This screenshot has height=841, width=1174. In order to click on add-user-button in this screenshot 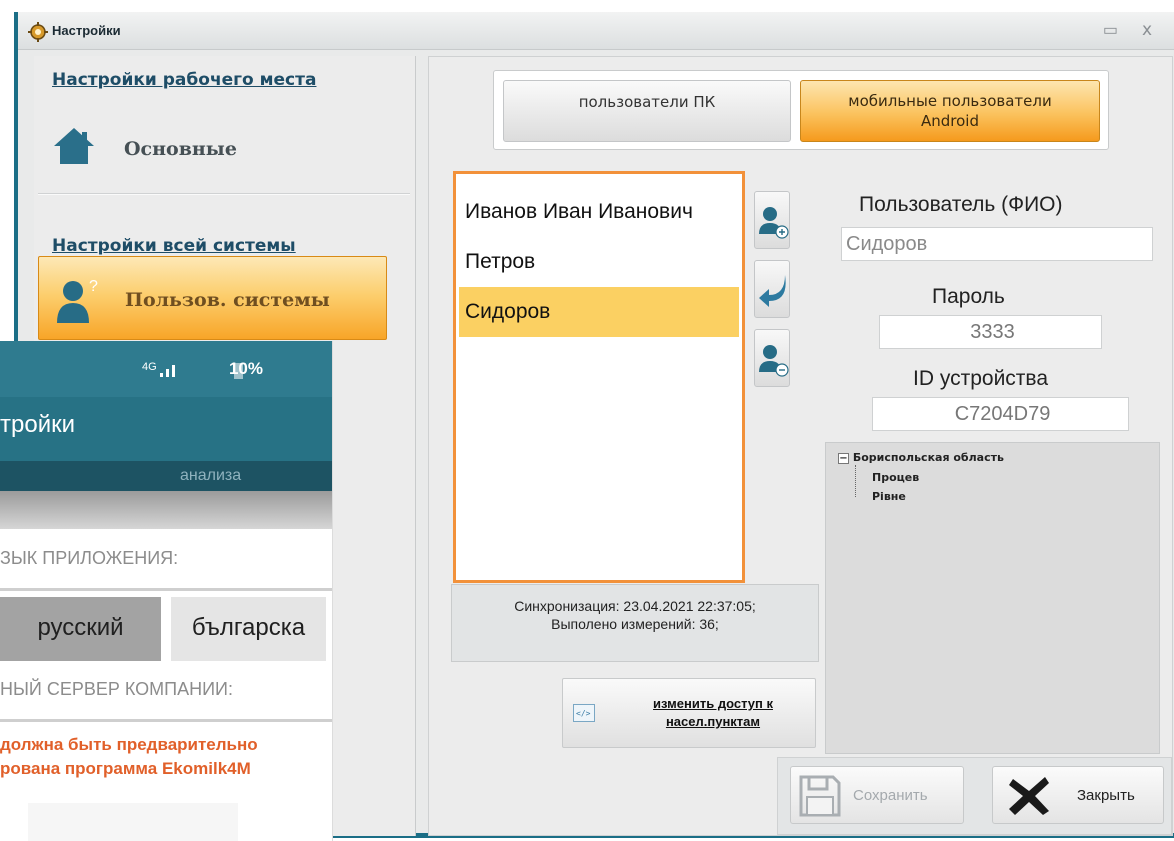, I will do `click(772, 220)`.